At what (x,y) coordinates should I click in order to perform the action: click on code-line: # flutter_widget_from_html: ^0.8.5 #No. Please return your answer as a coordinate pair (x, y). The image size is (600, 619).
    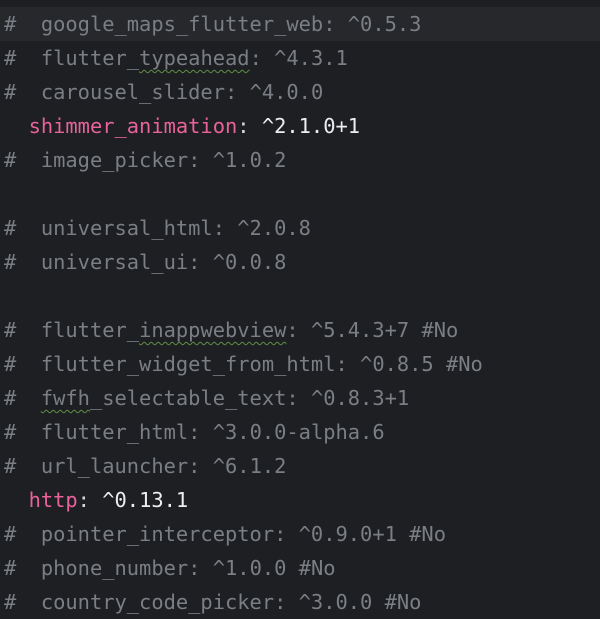
    Looking at the image, I should click on (300, 364).